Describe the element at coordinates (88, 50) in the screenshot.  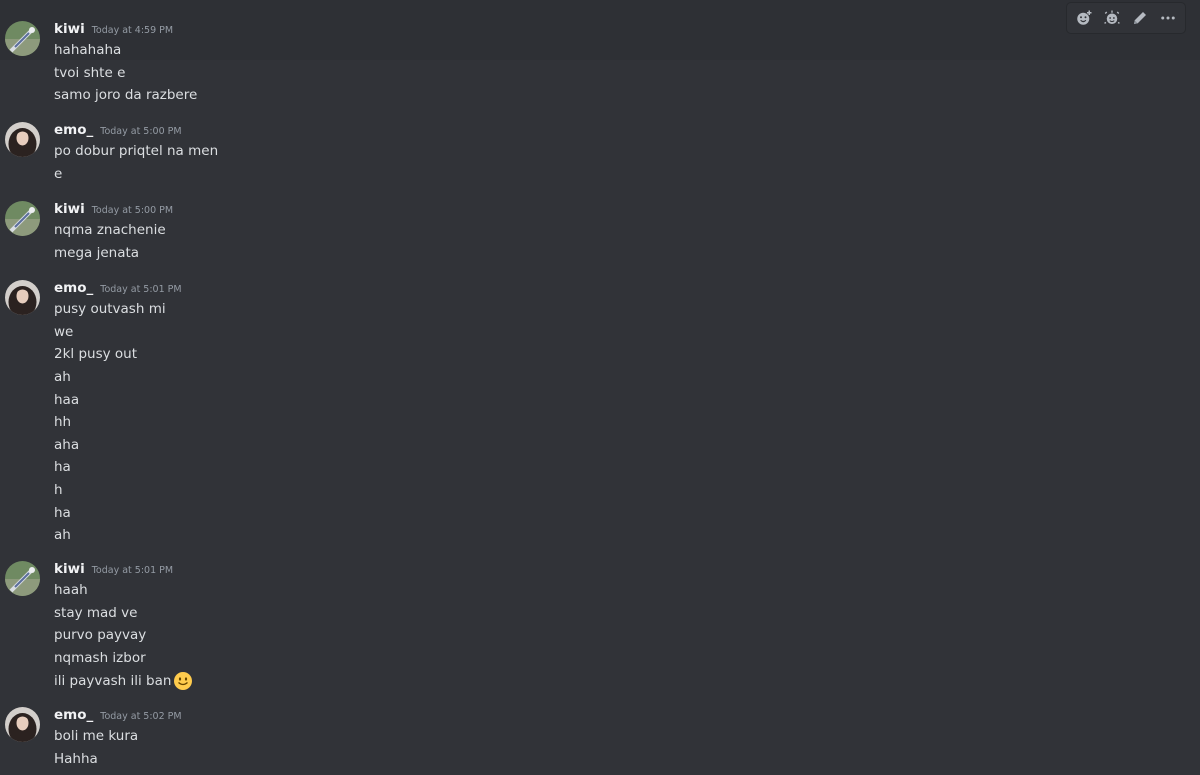
I see `message-text: hahahaha` at that location.